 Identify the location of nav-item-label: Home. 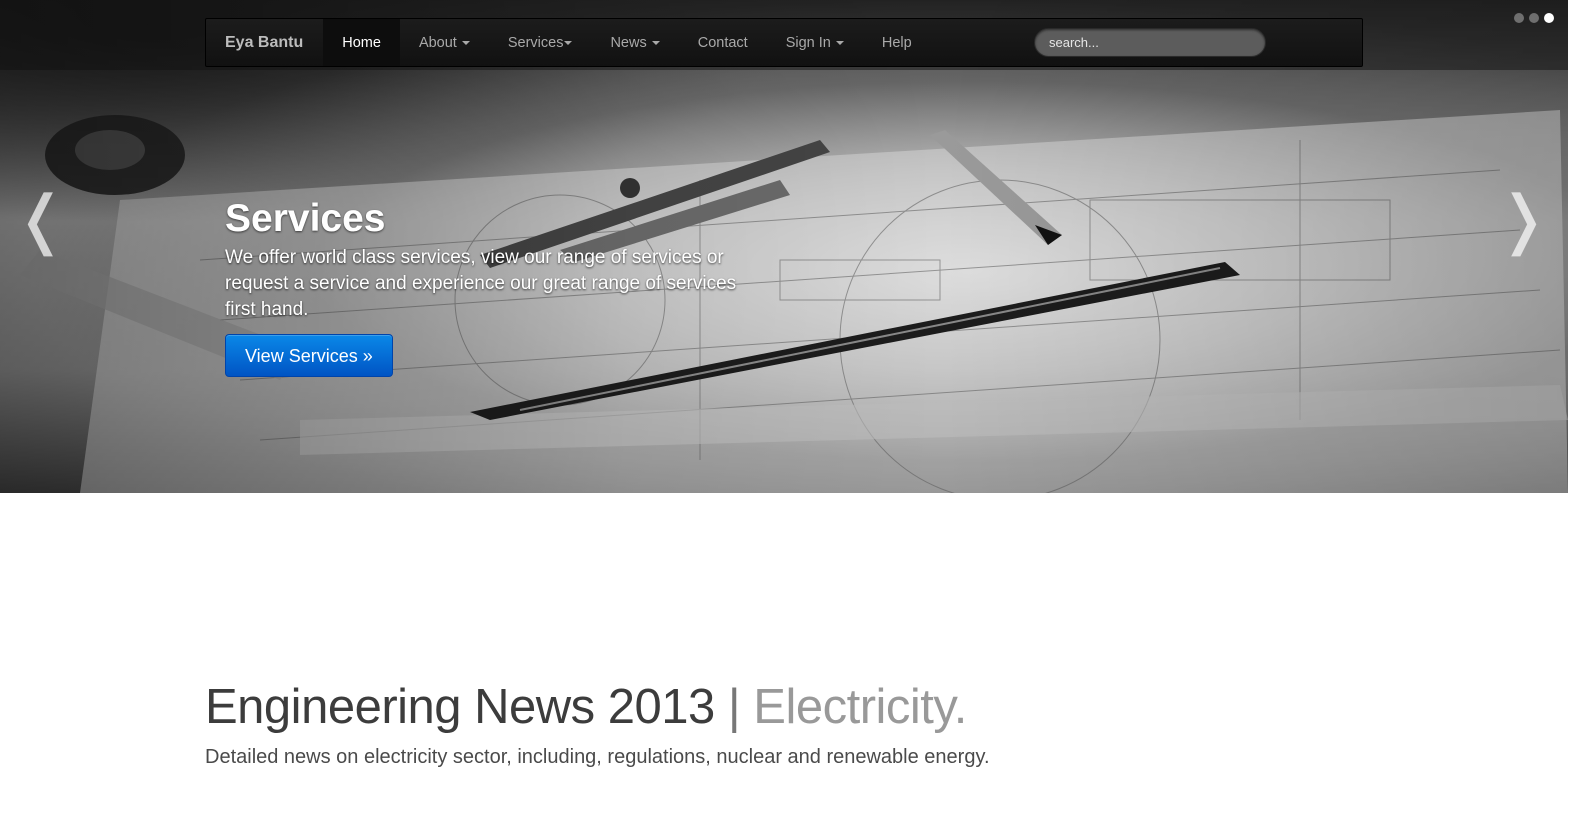
(361, 42).